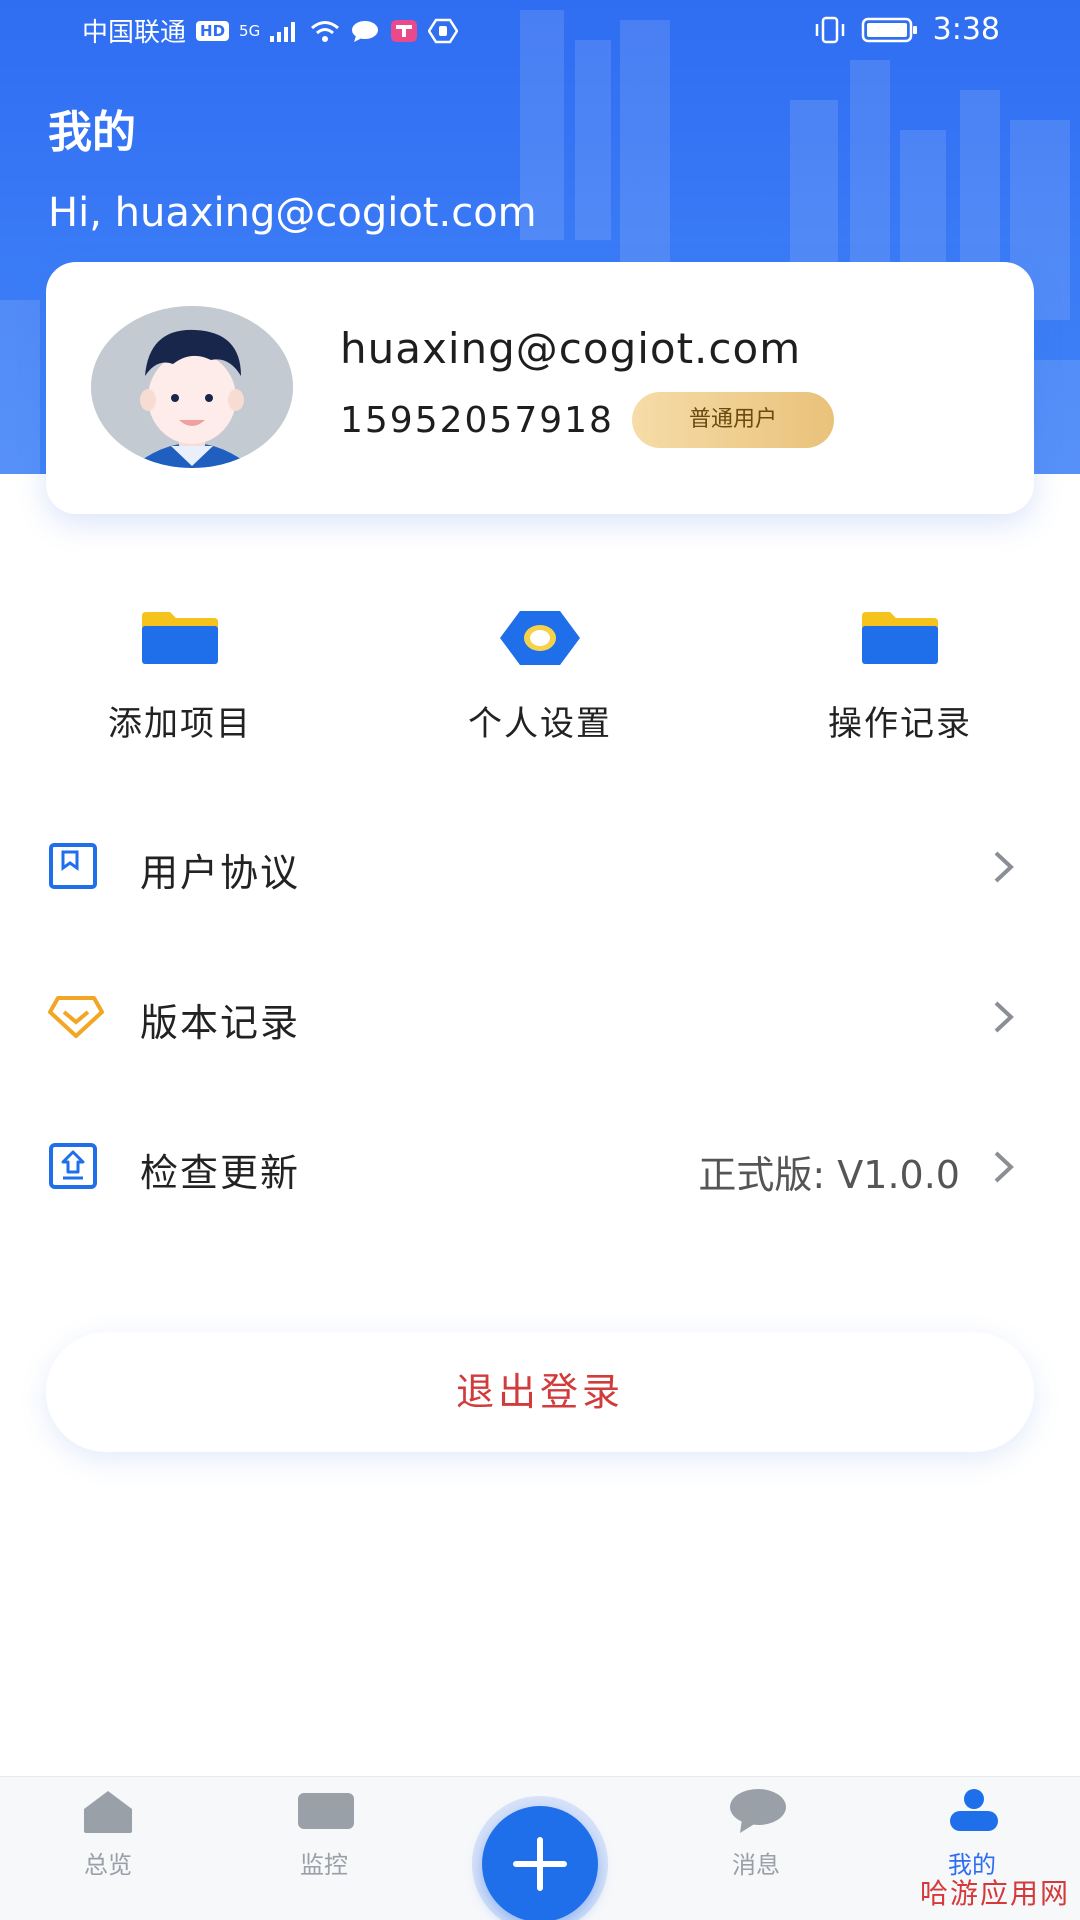  What do you see at coordinates (325, 1811) in the screenshot?
I see `monitor-icon` at bounding box center [325, 1811].